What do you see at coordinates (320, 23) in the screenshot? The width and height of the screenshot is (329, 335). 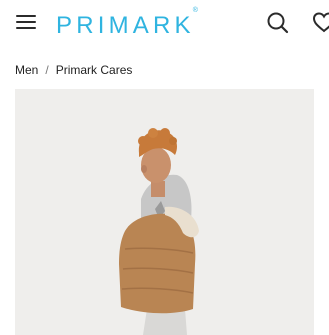 I see `heart-icon` at bounding box center [320, 23].